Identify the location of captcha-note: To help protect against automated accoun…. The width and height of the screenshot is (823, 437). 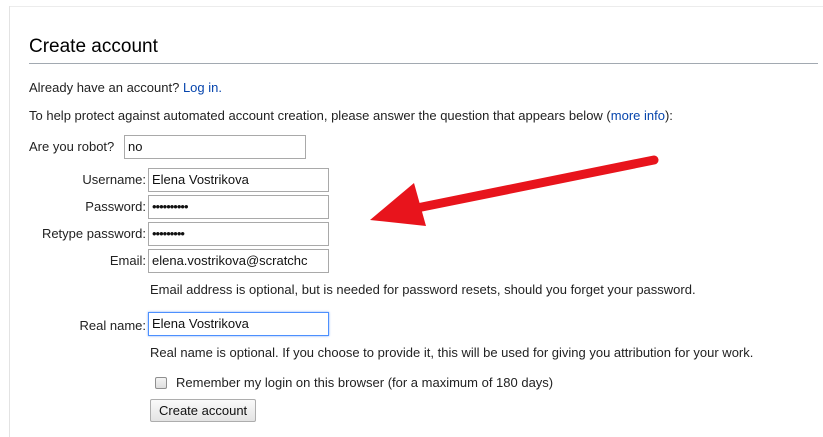
(351, 115).